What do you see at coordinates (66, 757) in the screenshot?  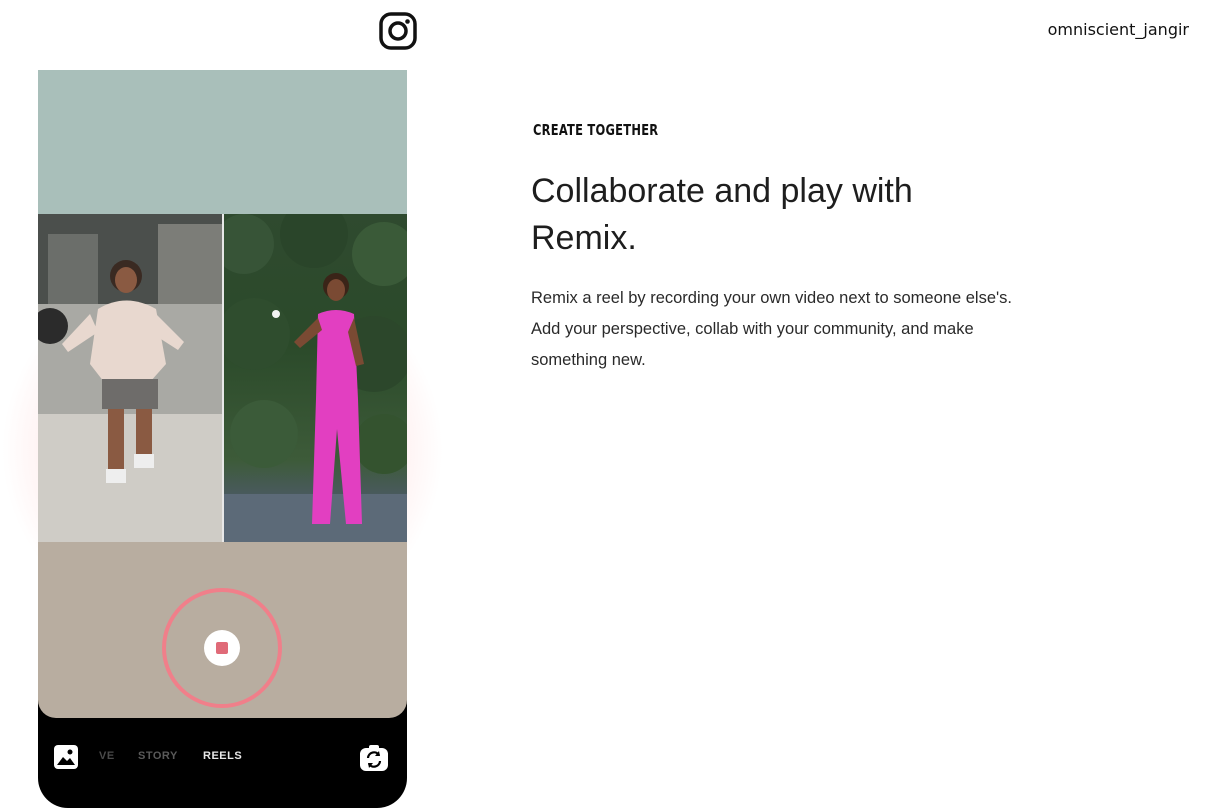 I see `gallery-icon` at bounding box center [66, 757].